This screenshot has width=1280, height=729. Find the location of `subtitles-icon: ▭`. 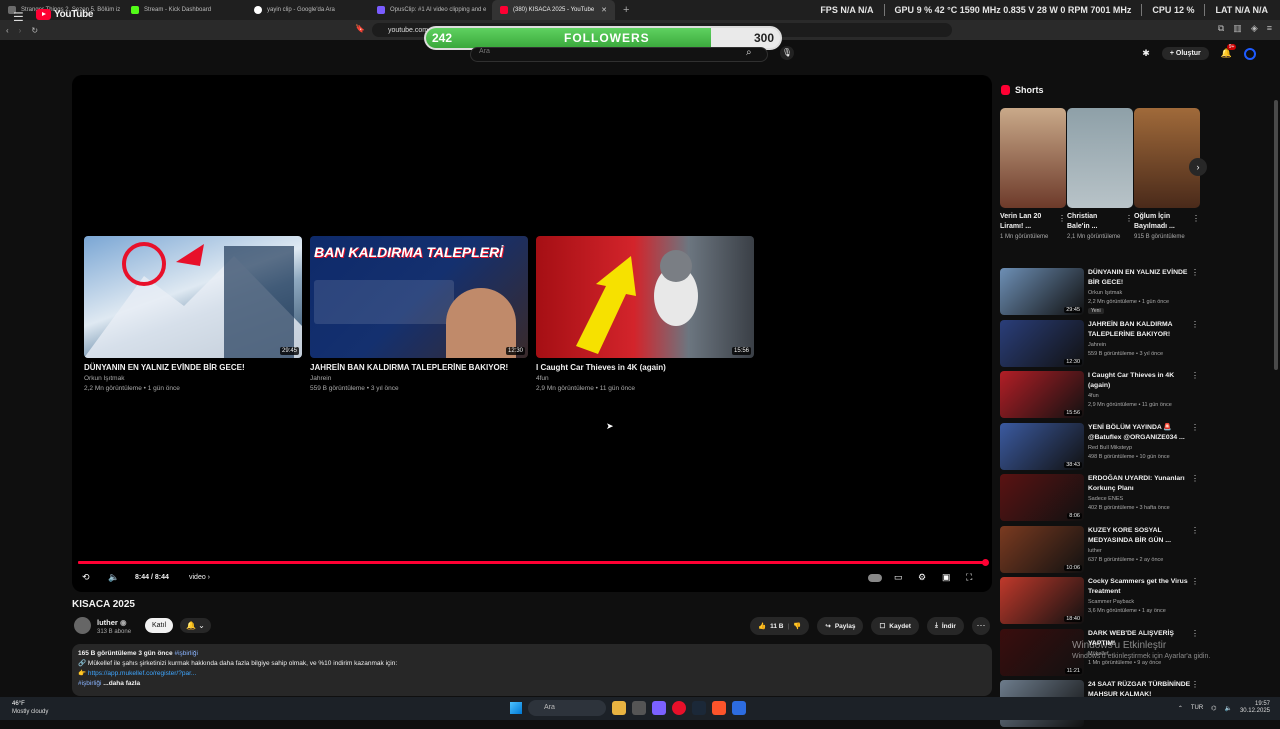

subtitles-icon: ▭ is located at coordinates (898, 577).